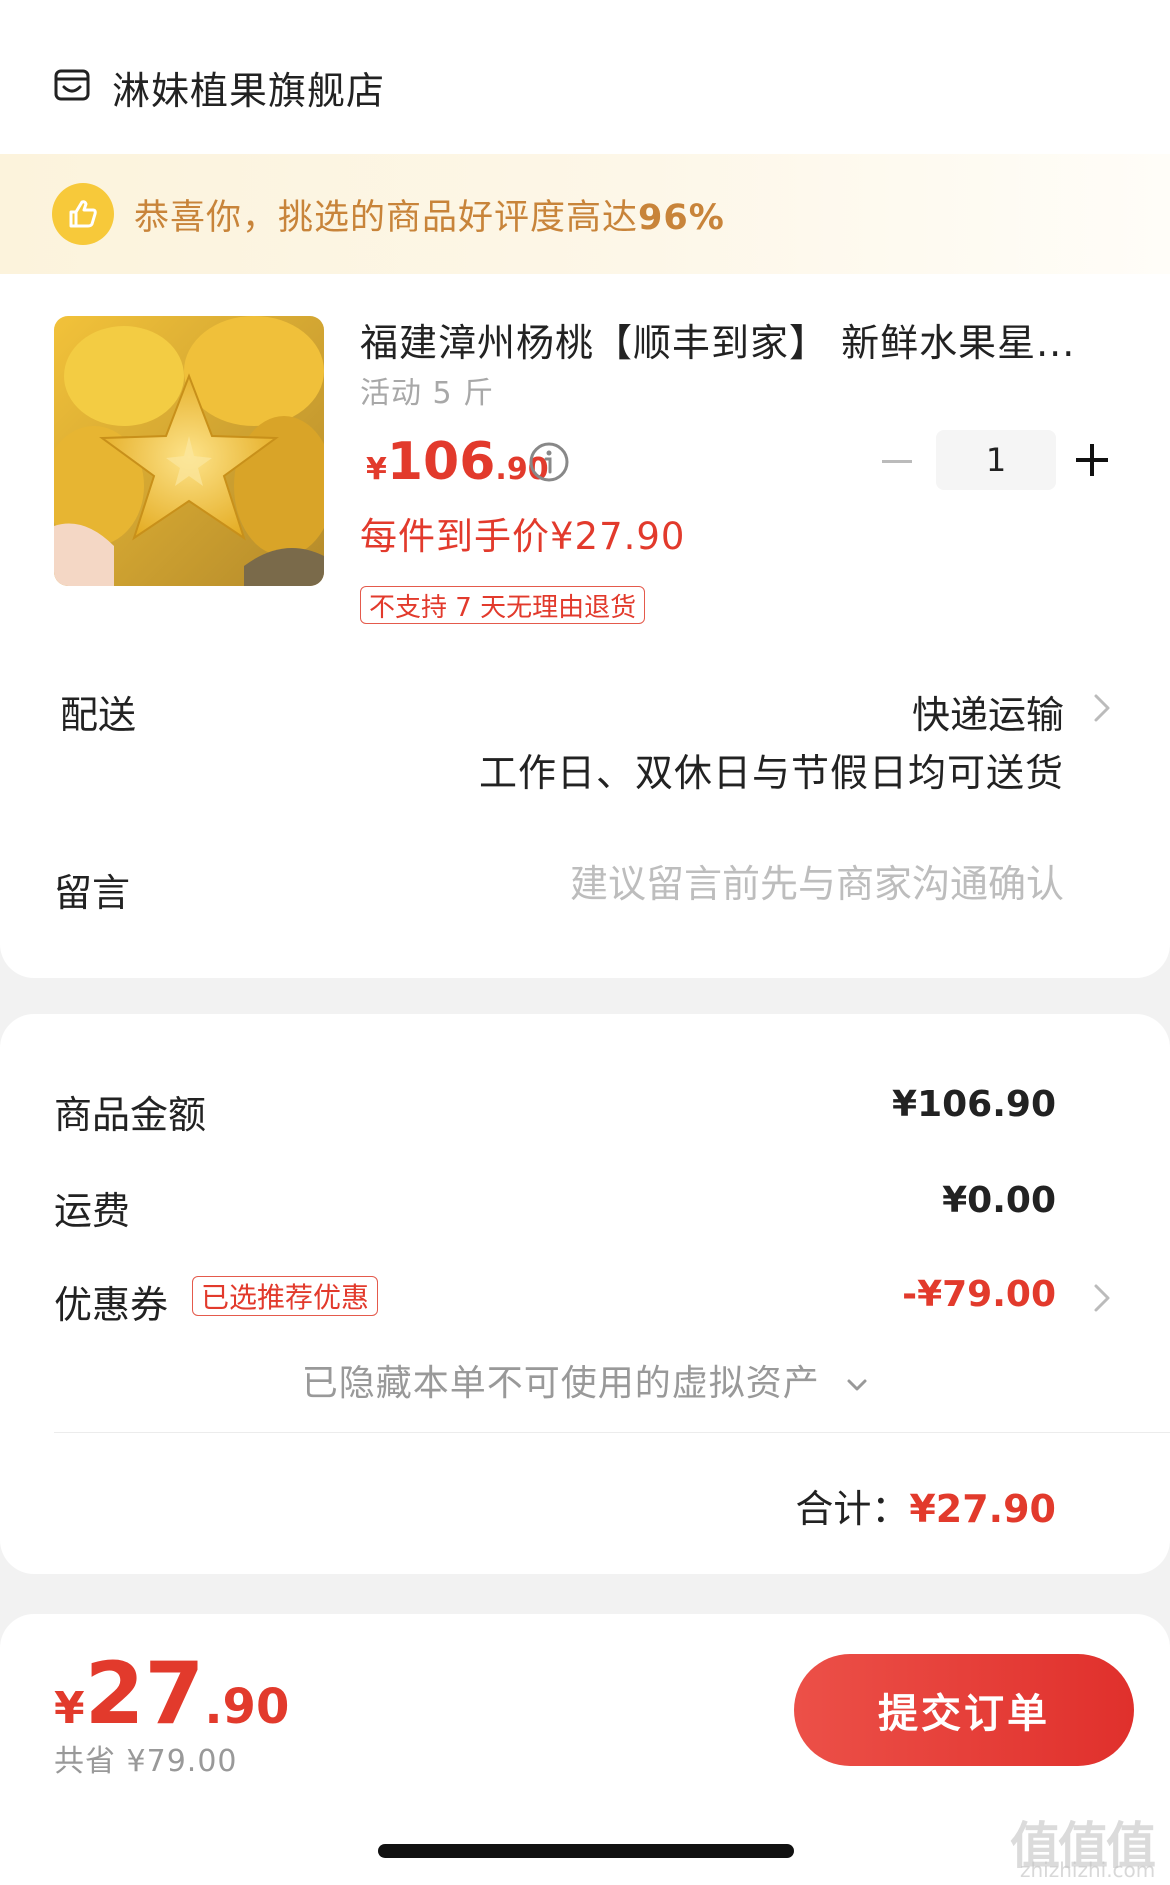 The height and width of the screenshot is (1885, 1170). What do you see at coordinates (771, 773) in the screenshot?
I see `delivery-note: 工作日、双休日与节假日均可送货` at bounding box center [771, 773].